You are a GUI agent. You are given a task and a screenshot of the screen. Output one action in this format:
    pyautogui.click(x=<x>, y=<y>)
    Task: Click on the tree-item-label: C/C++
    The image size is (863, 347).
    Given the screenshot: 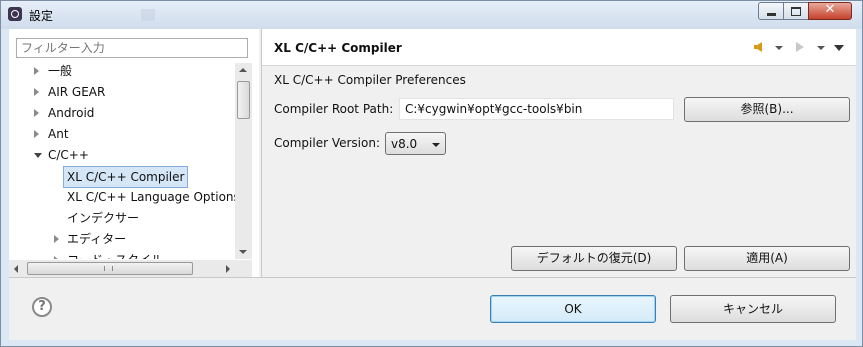 What is the action you would take?
    pyautogui.click(x=68, y=155)
    